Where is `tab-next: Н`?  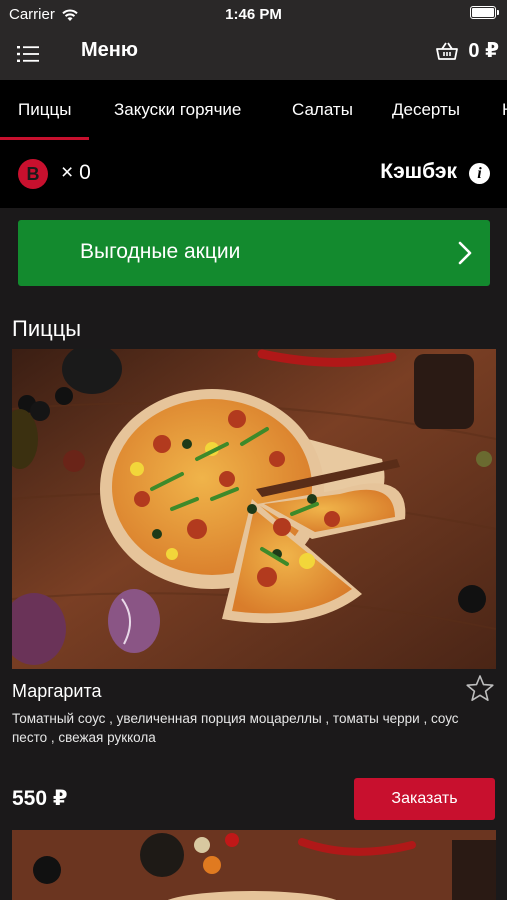 tab-next: Н is located at coordinates (495, 110).